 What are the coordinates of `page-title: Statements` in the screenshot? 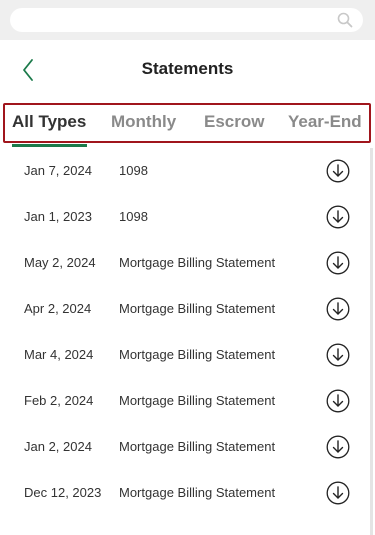 It's located at (187, 68).